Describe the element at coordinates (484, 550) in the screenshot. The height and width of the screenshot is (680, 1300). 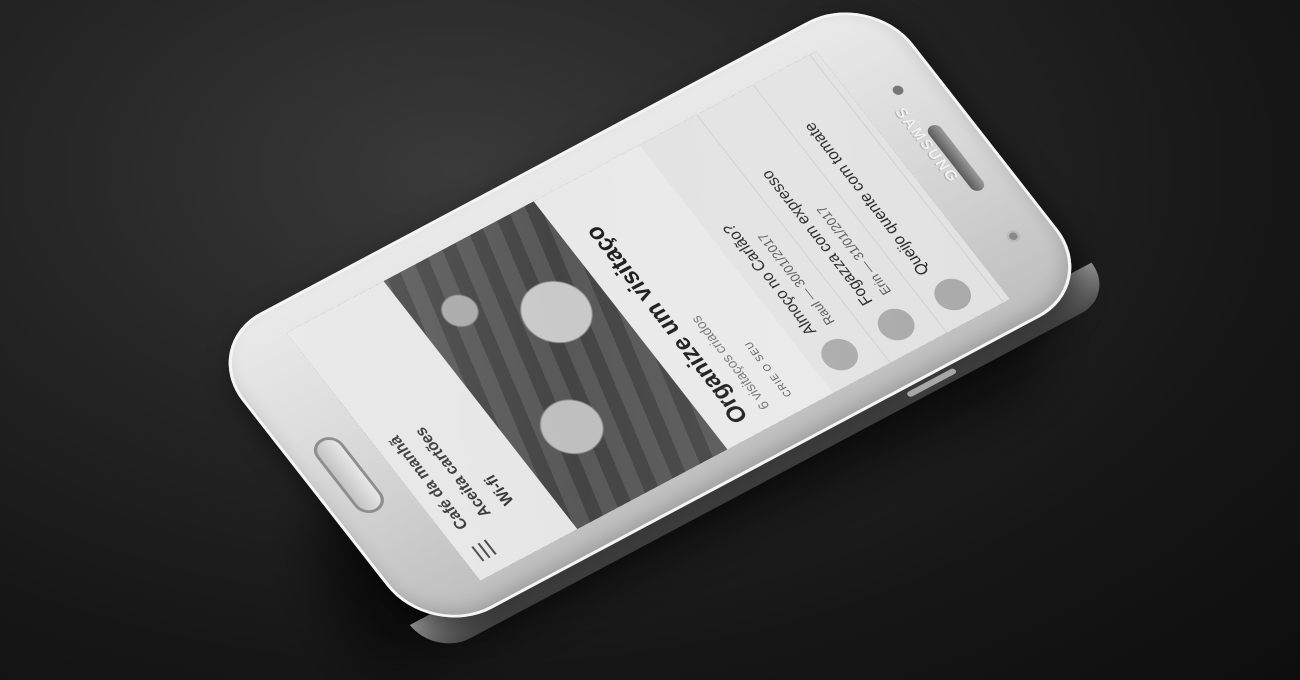
I see `menu-icon` at that location.